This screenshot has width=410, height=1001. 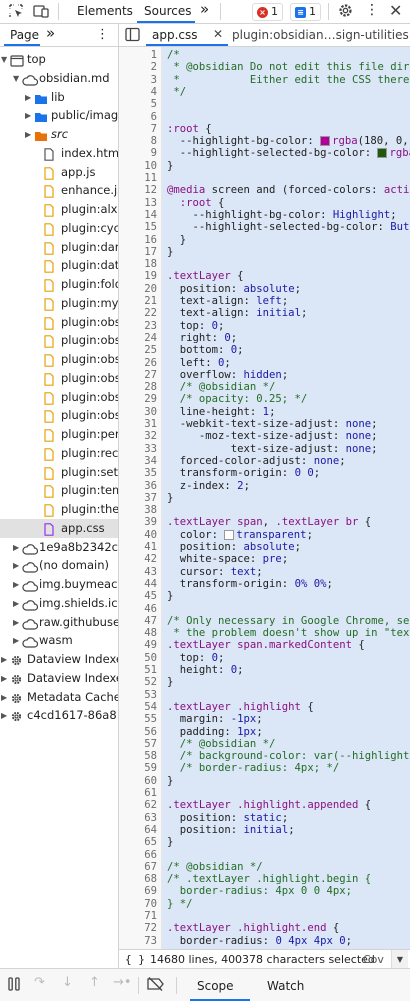 I want to click on line-number: 58, so click(x=138, y=756).